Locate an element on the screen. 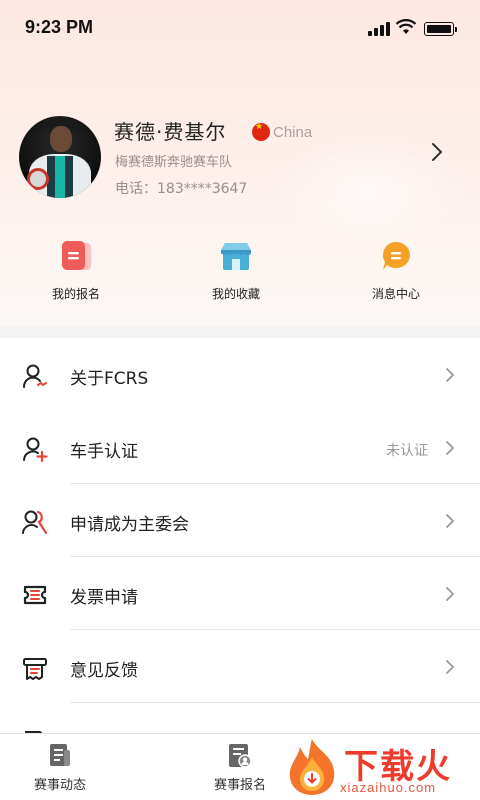 This screenshot has height=800, width=480. quick-actions: 我的报名 我的收藏 消息中心 is located at coordinates (240, 275).